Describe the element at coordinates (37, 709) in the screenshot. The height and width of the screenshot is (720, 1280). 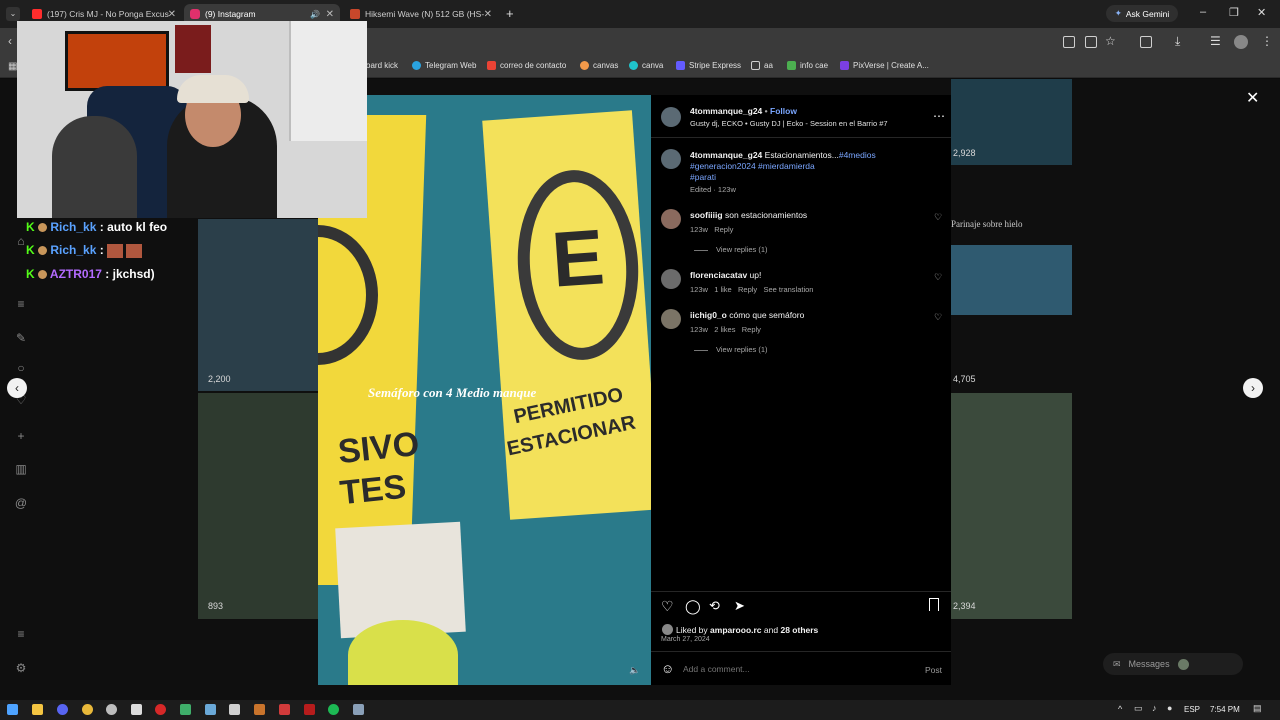
I see `file-explorer-icon` at that location.